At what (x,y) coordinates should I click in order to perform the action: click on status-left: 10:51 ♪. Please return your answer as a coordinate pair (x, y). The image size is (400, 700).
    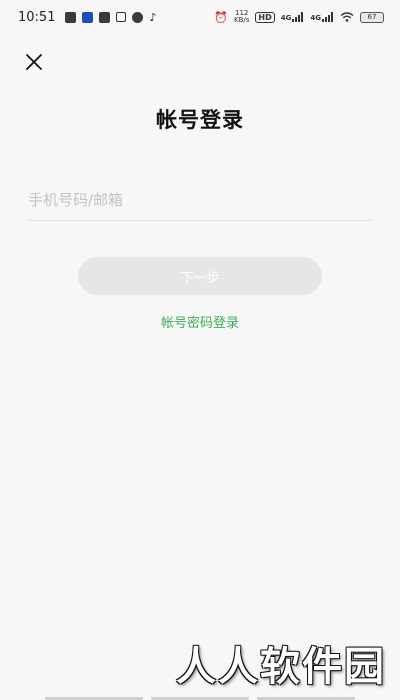
    Looking at the image, I should click on (87, 17).